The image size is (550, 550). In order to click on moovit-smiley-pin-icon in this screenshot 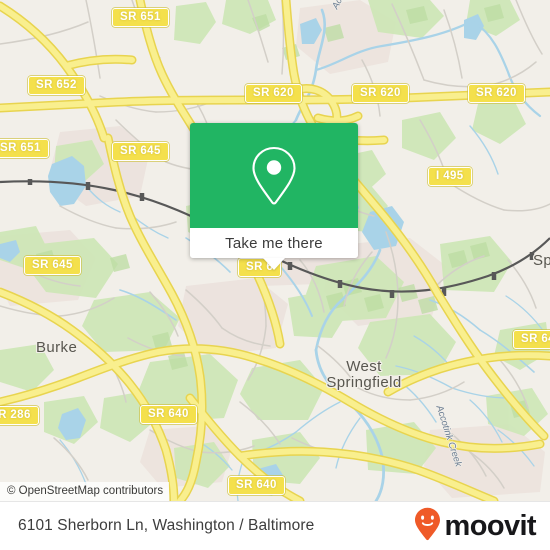, I will do `click(427, 526)`.